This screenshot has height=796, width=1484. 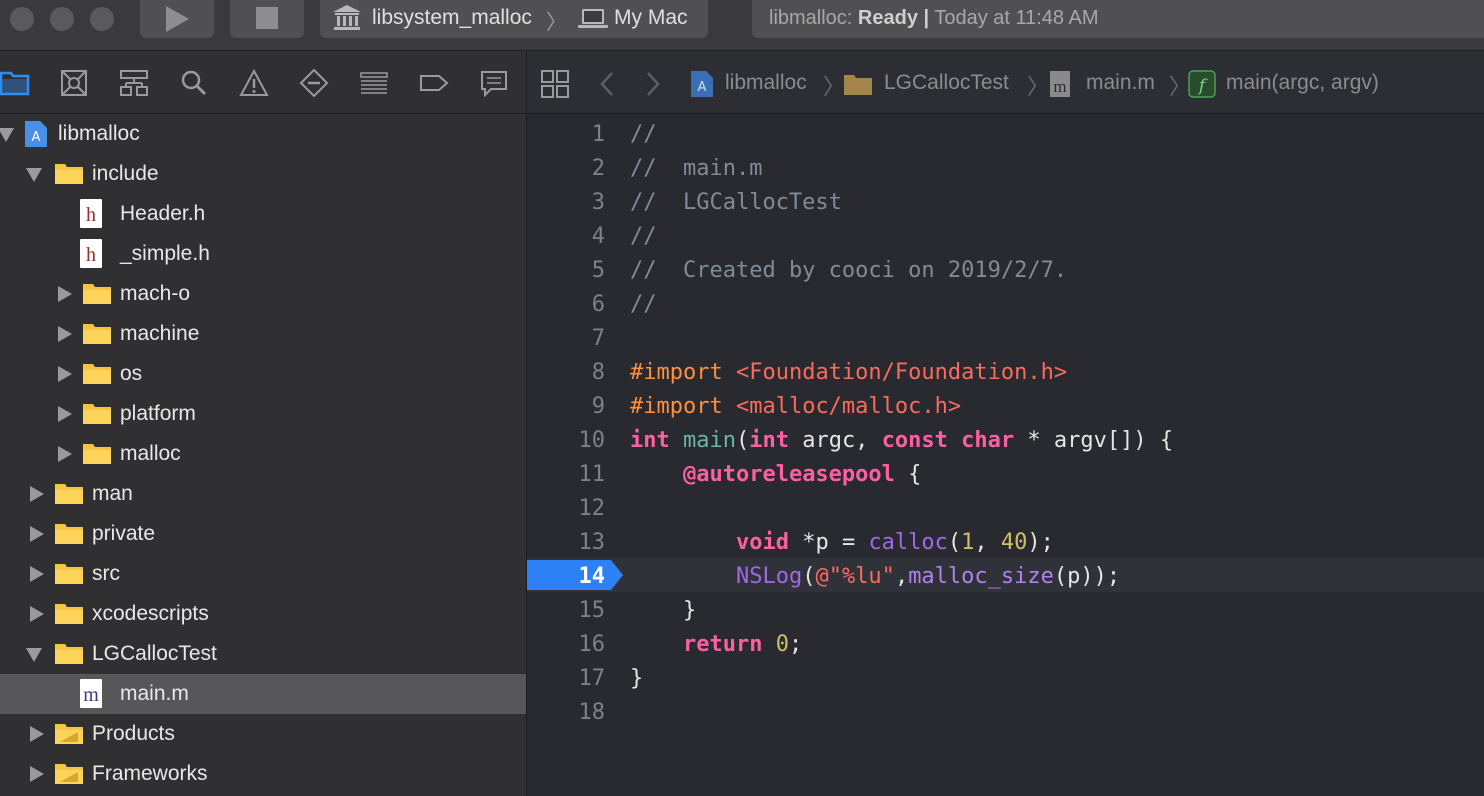 What do you see at coordinates (263, 134) in the screenshot?
I see `tree-row-libmalloc: Alibmalloc` at bounding box center [263, 134].